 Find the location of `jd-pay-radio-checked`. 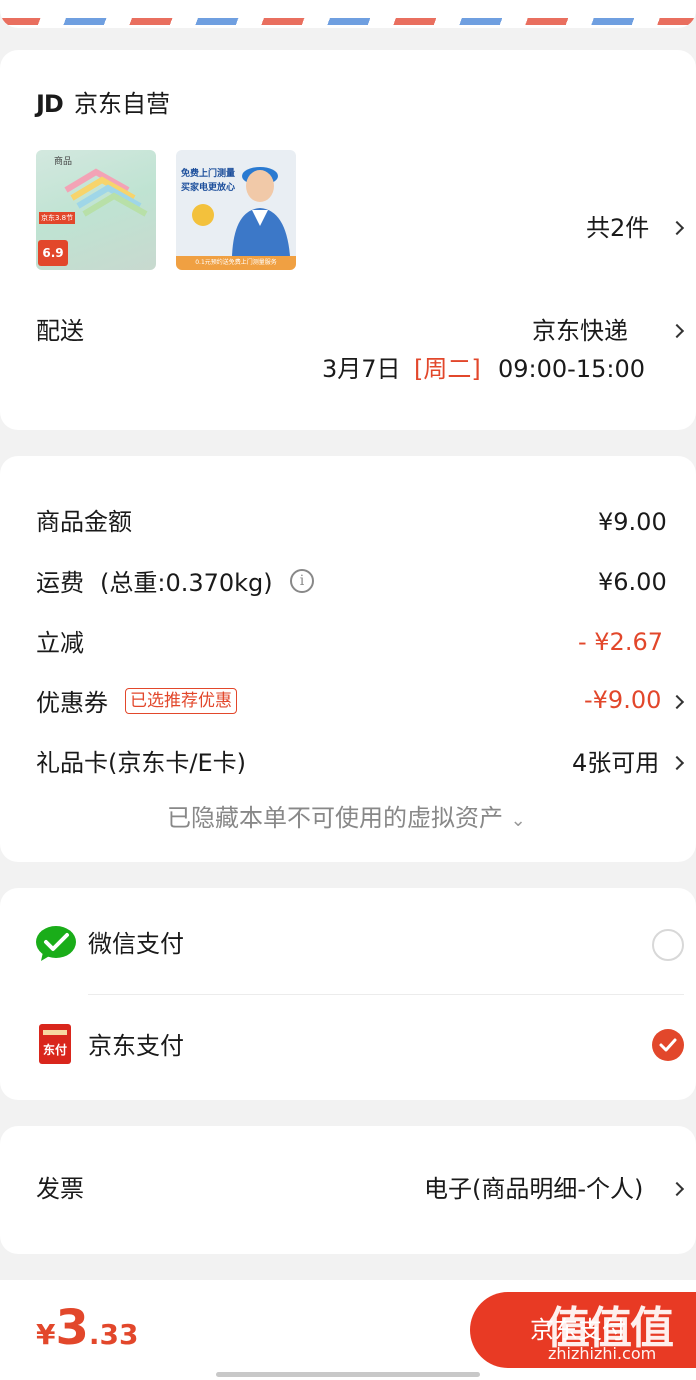

jd-pay-radio-checked is located at coordinates (668, 1045).